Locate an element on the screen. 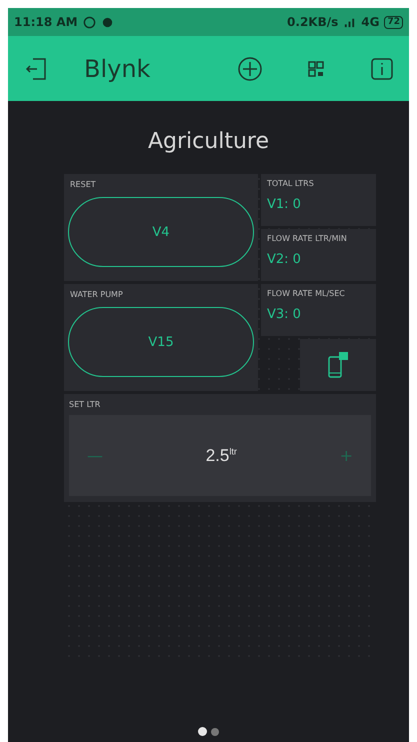 This screenshot has height=742, width=417. network-speed: 0.2KB/s is located at coordinates (312, 22).